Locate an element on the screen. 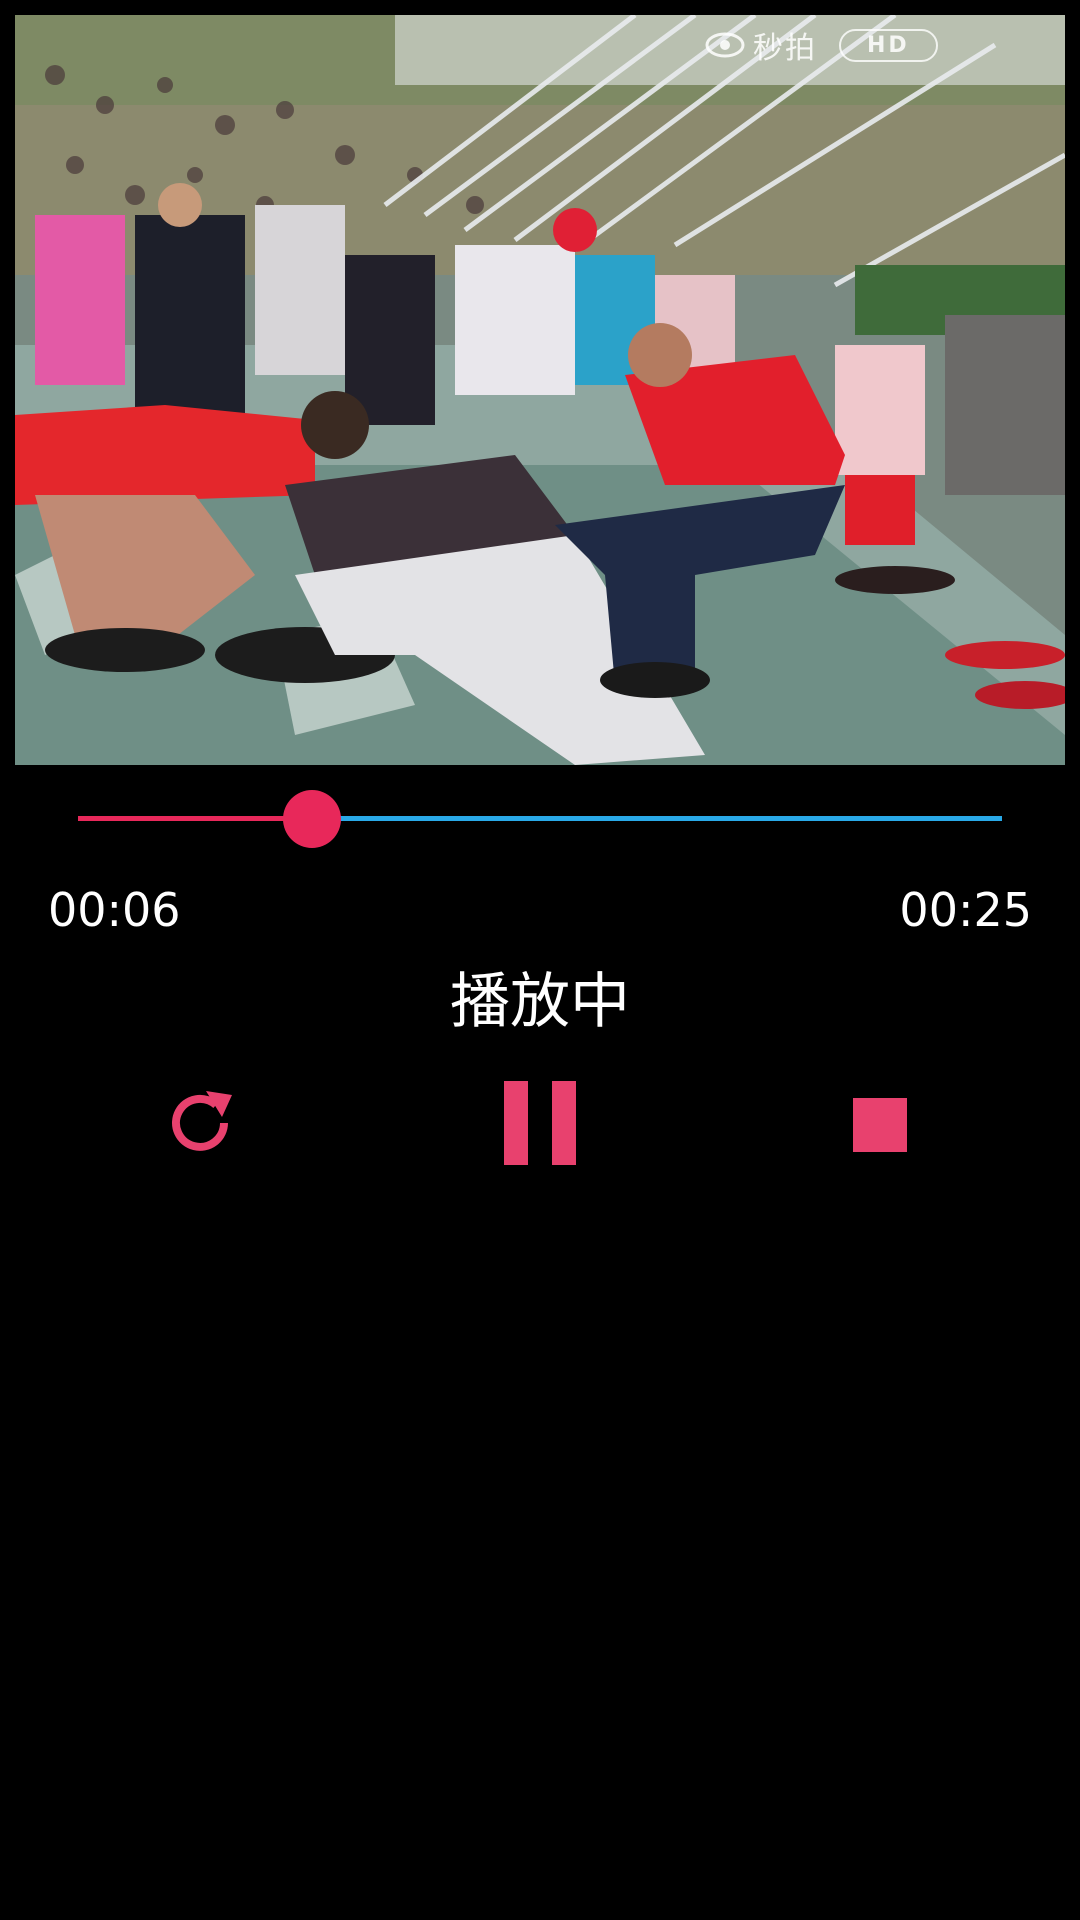  watermark-brand: 秒拍 is located at coordinates (785, 48).